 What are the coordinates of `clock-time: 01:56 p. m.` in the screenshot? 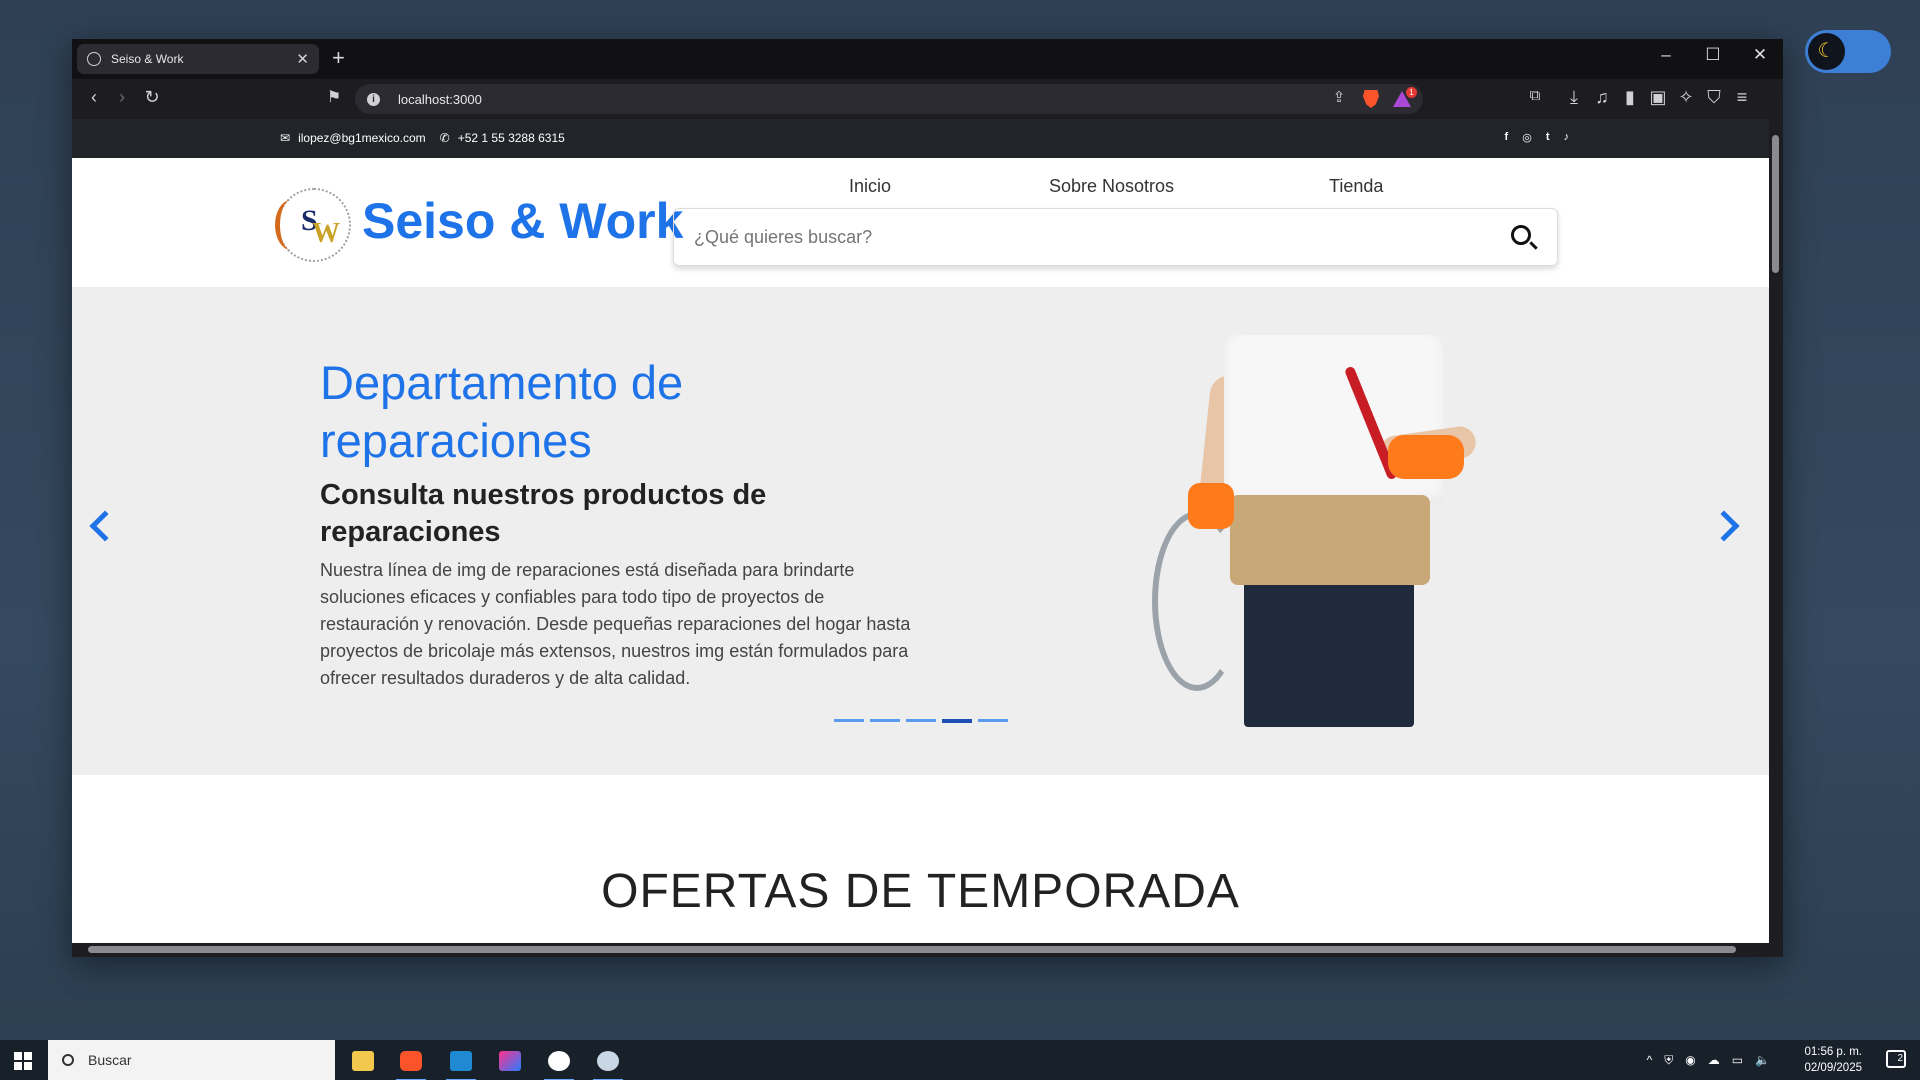 It's located at (1833, 1052).